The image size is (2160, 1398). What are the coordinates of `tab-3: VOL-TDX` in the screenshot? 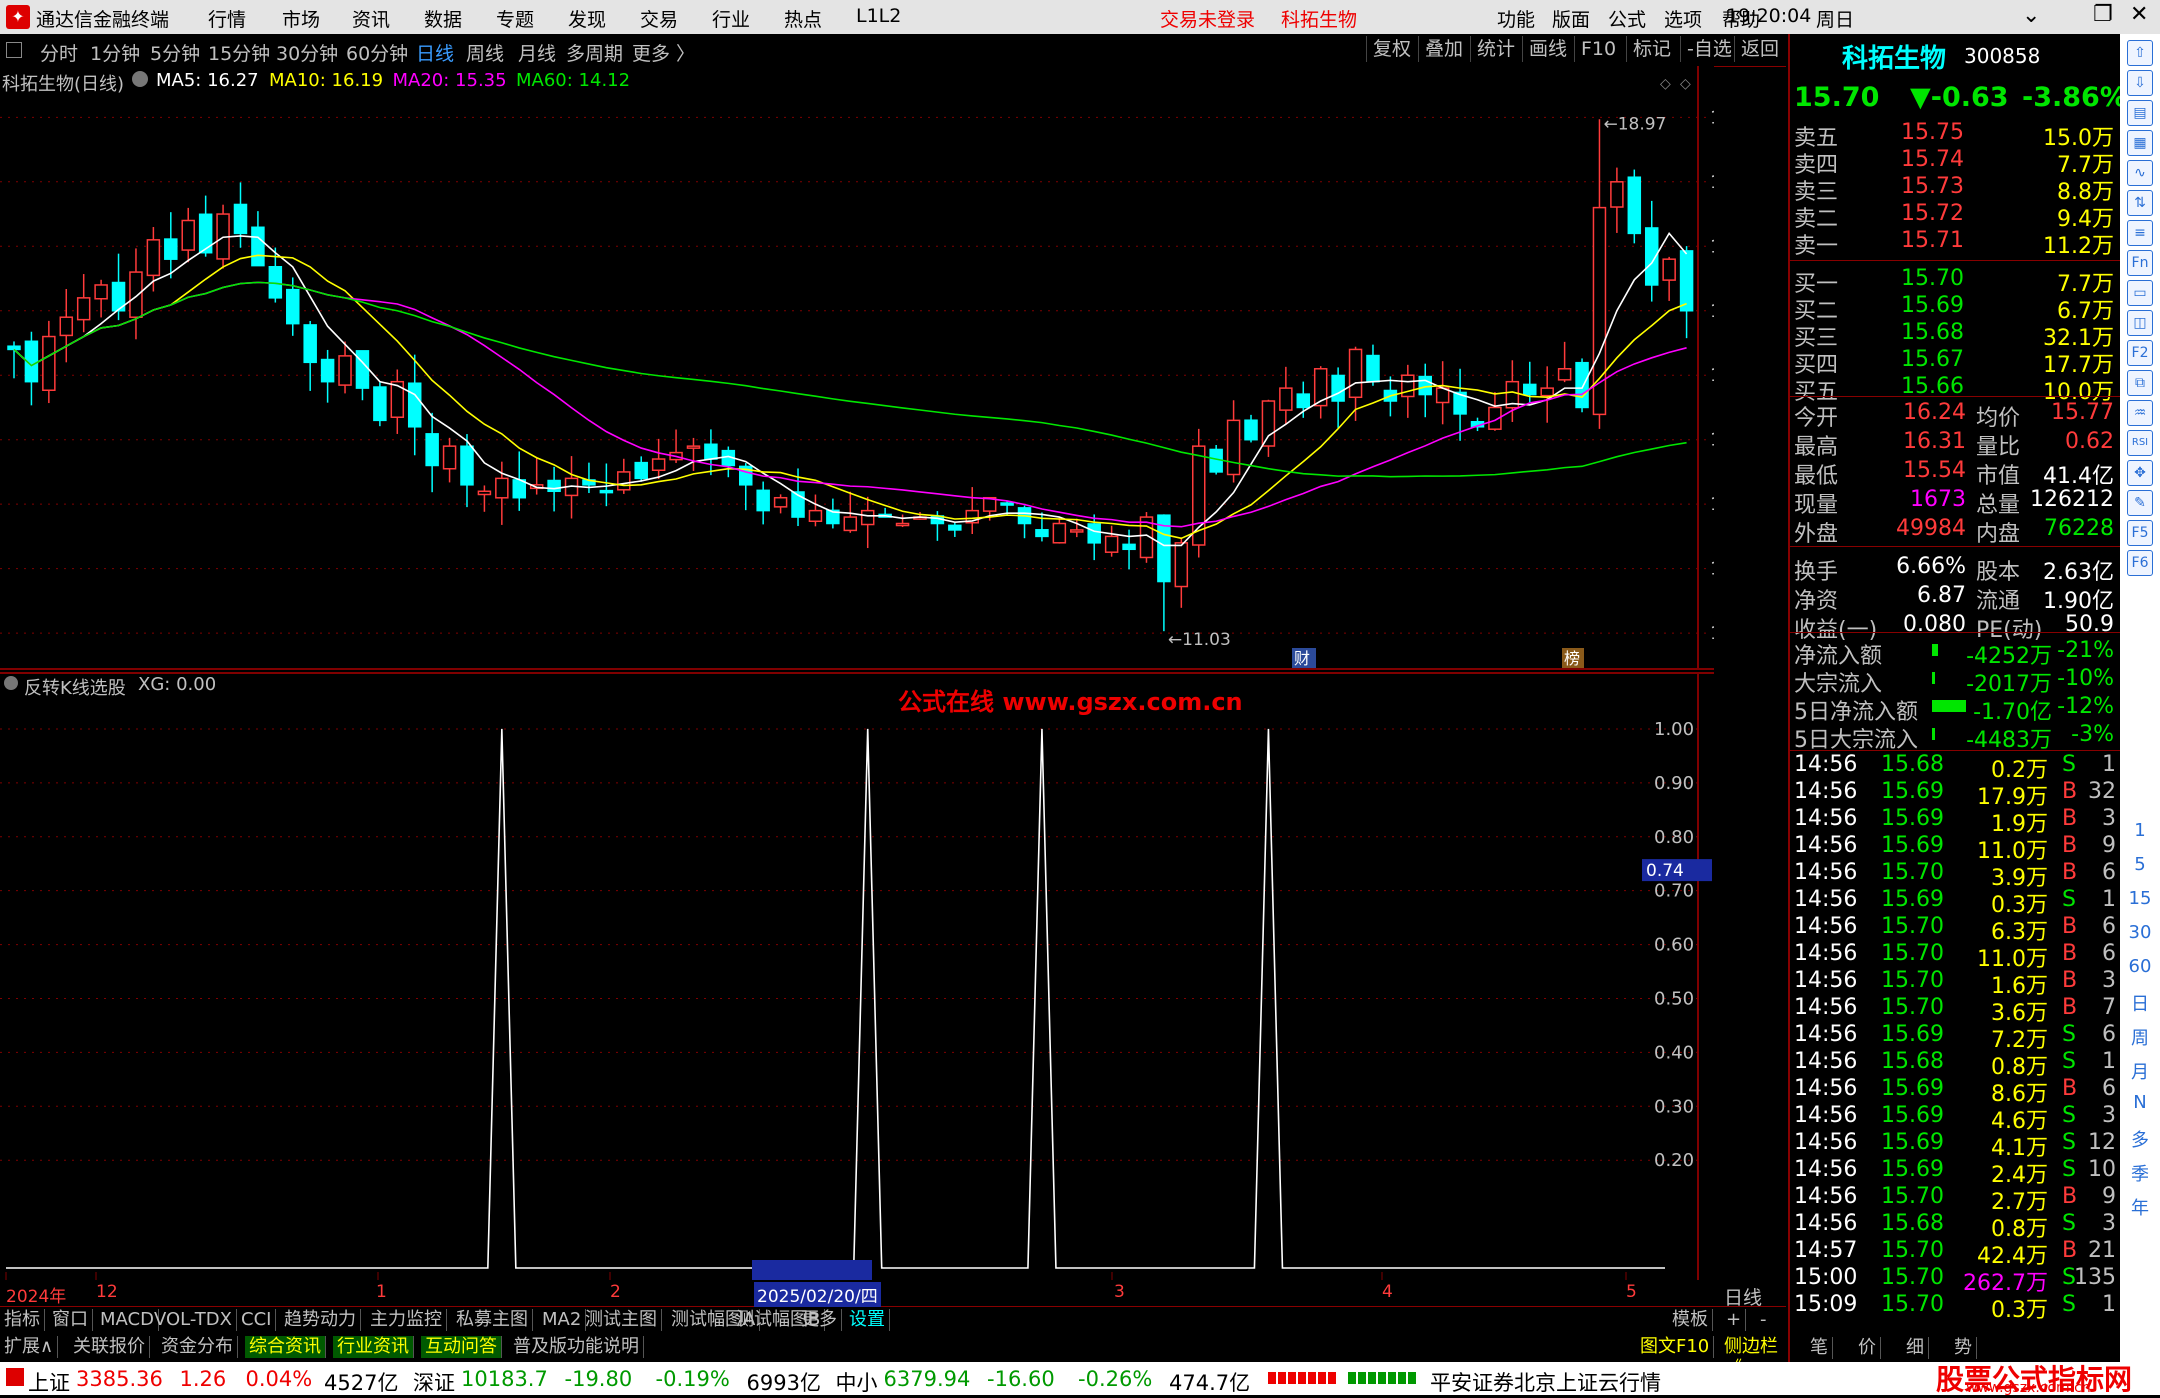 It's located at (193, 1320).